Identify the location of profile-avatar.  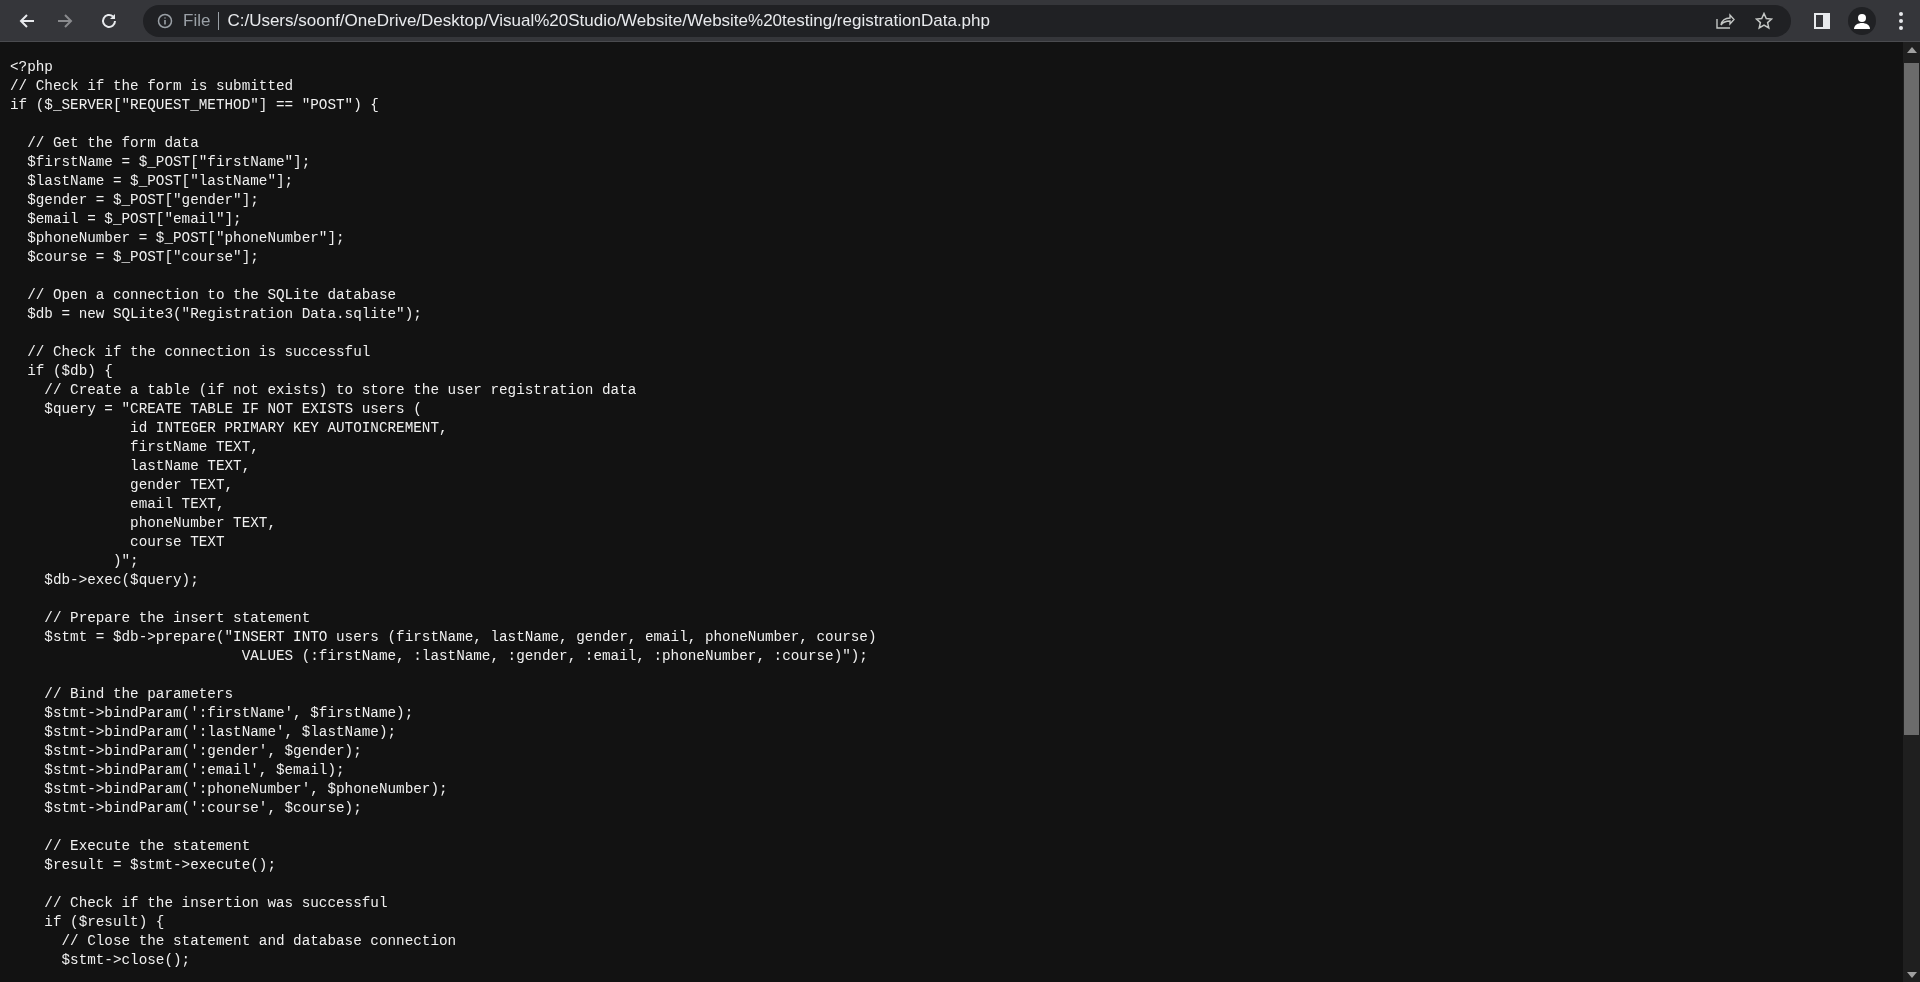
(1862, 20).